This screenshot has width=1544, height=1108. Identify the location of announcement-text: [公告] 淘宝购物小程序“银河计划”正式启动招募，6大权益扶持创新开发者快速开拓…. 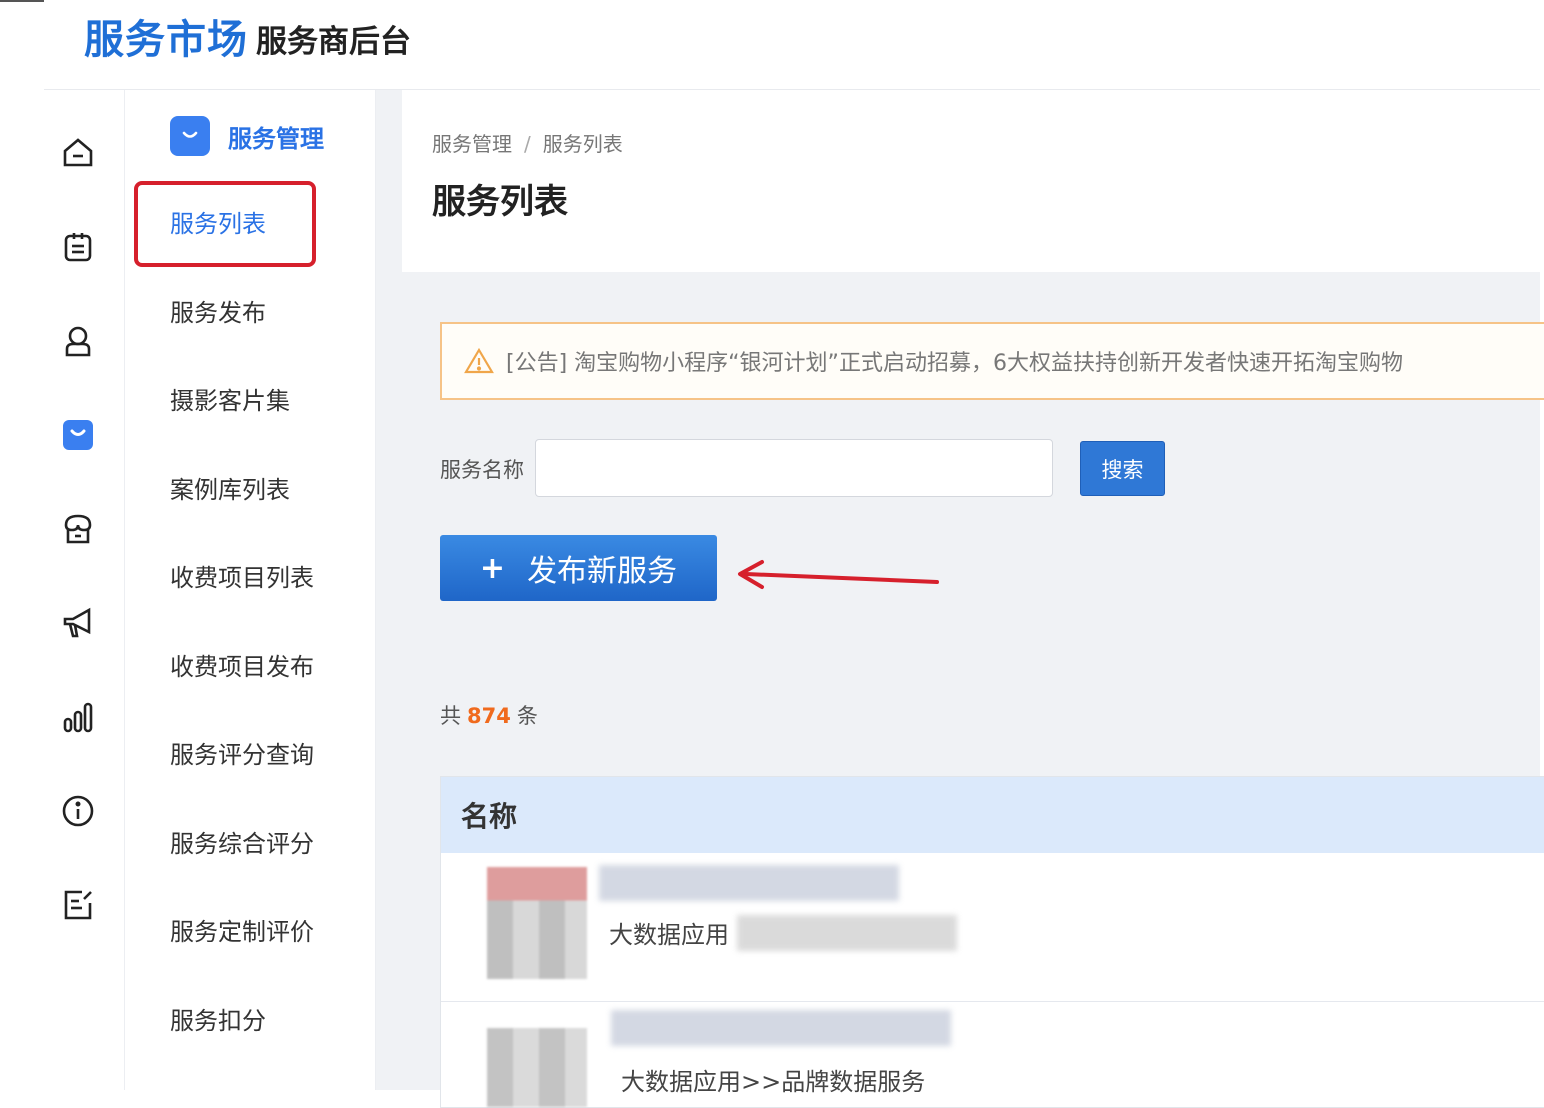
(954, 363).